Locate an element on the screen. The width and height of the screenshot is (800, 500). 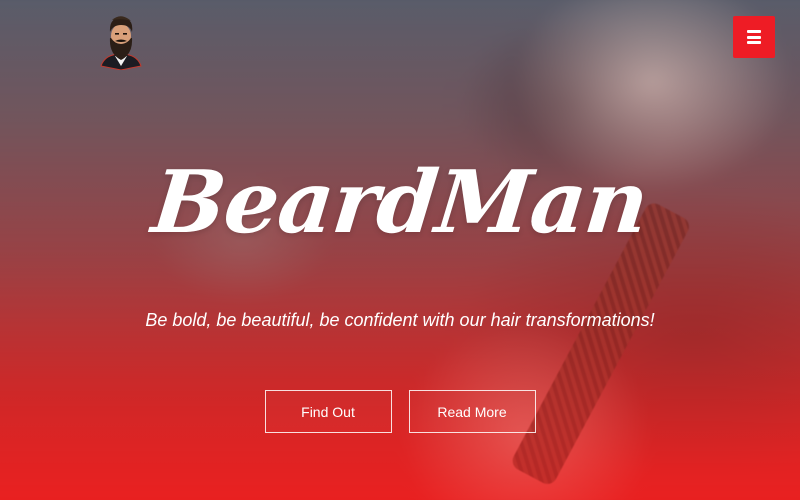
hamburger-menu-icon is located at coordinates (754, 37).